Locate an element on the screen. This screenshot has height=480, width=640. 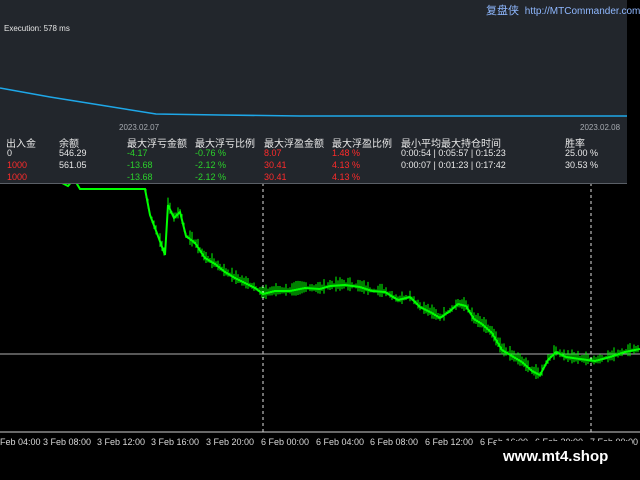
brand-name: 复盘侠 is located at coordinates (502, 11).